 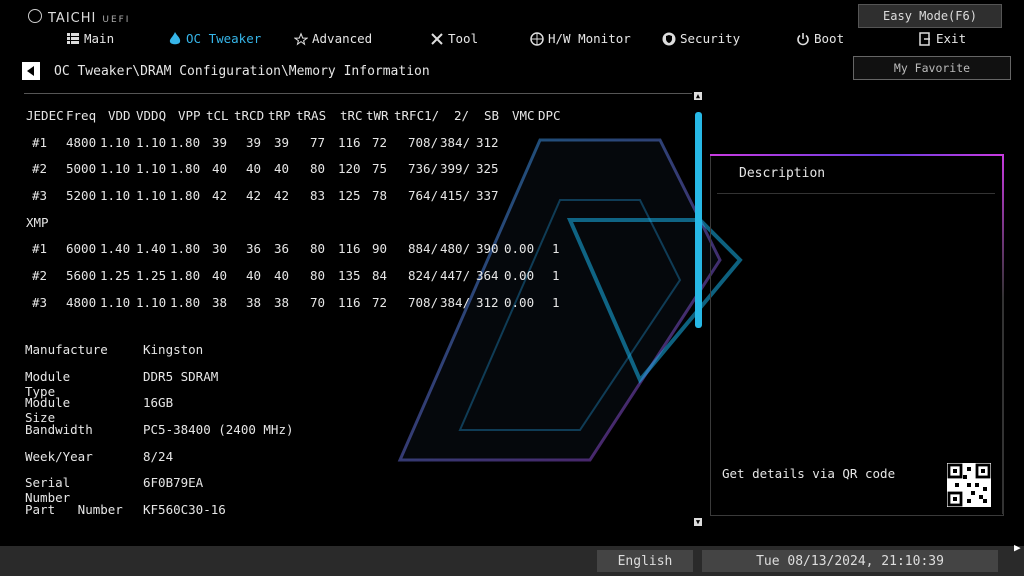 I want to click on cell-trfc1: 764/, so click(x=423, y=196).